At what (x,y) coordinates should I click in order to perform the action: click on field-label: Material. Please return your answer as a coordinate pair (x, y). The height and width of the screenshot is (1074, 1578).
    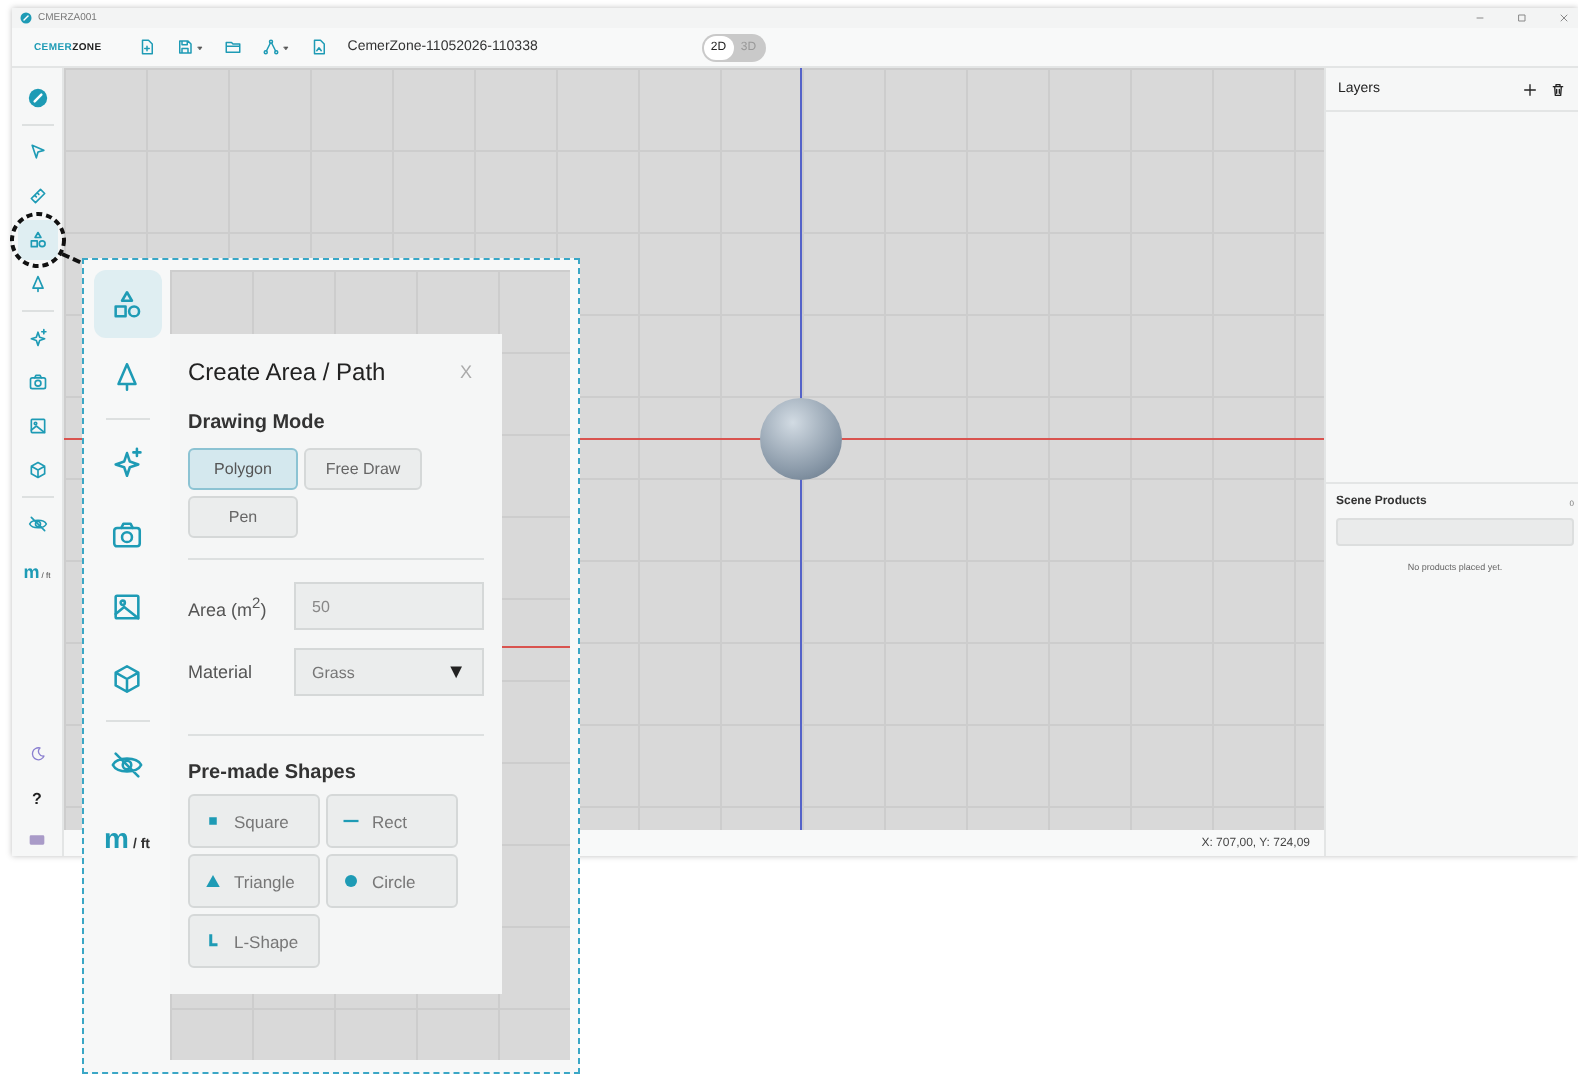
    Looking at the image, I should click on (221, 672).